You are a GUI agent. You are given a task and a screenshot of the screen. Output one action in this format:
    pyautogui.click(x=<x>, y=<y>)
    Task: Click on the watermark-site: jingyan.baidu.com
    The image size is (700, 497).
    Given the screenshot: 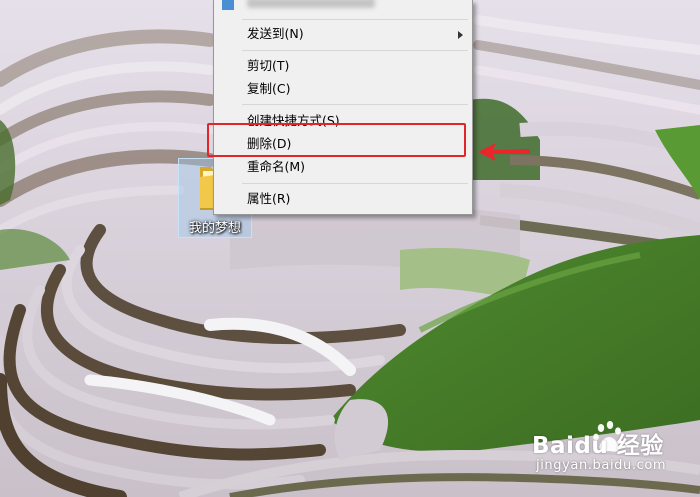 What is the action you would take?
    pyautogui.click(x=601, y=465)
    